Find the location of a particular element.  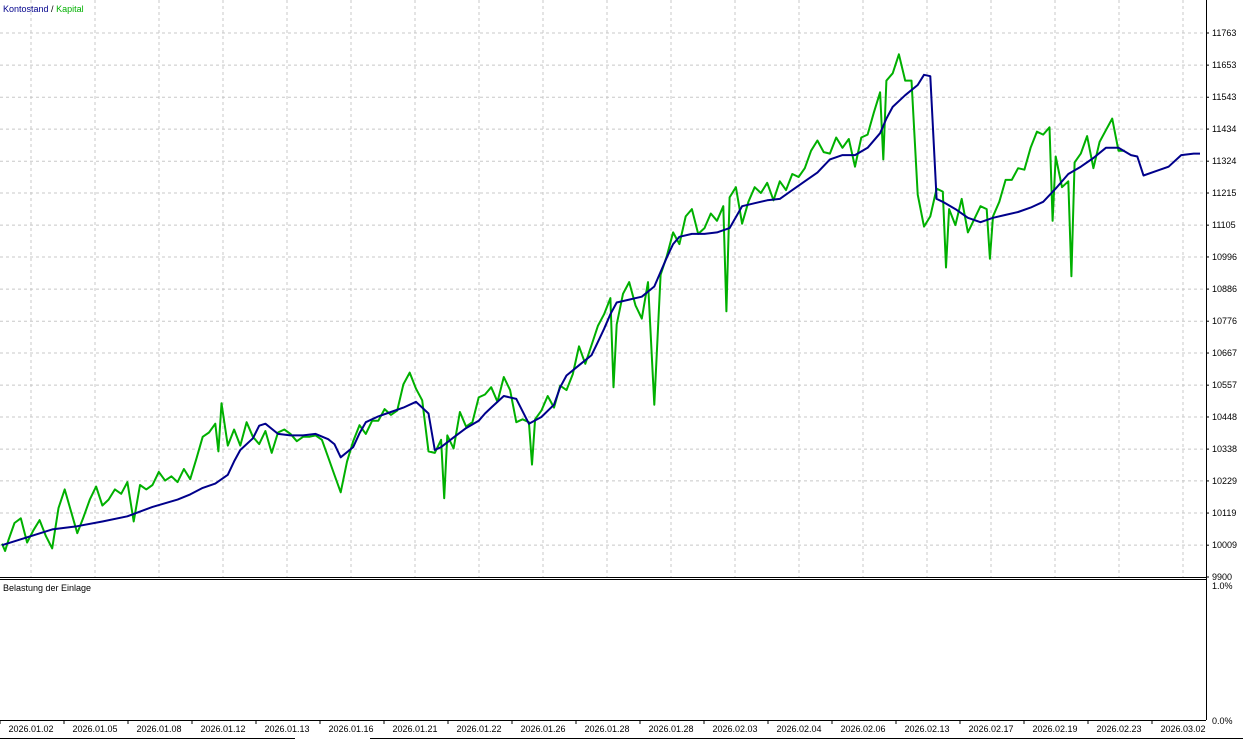

y-tick-label: 10996 is located at coordinates (1224, 257).